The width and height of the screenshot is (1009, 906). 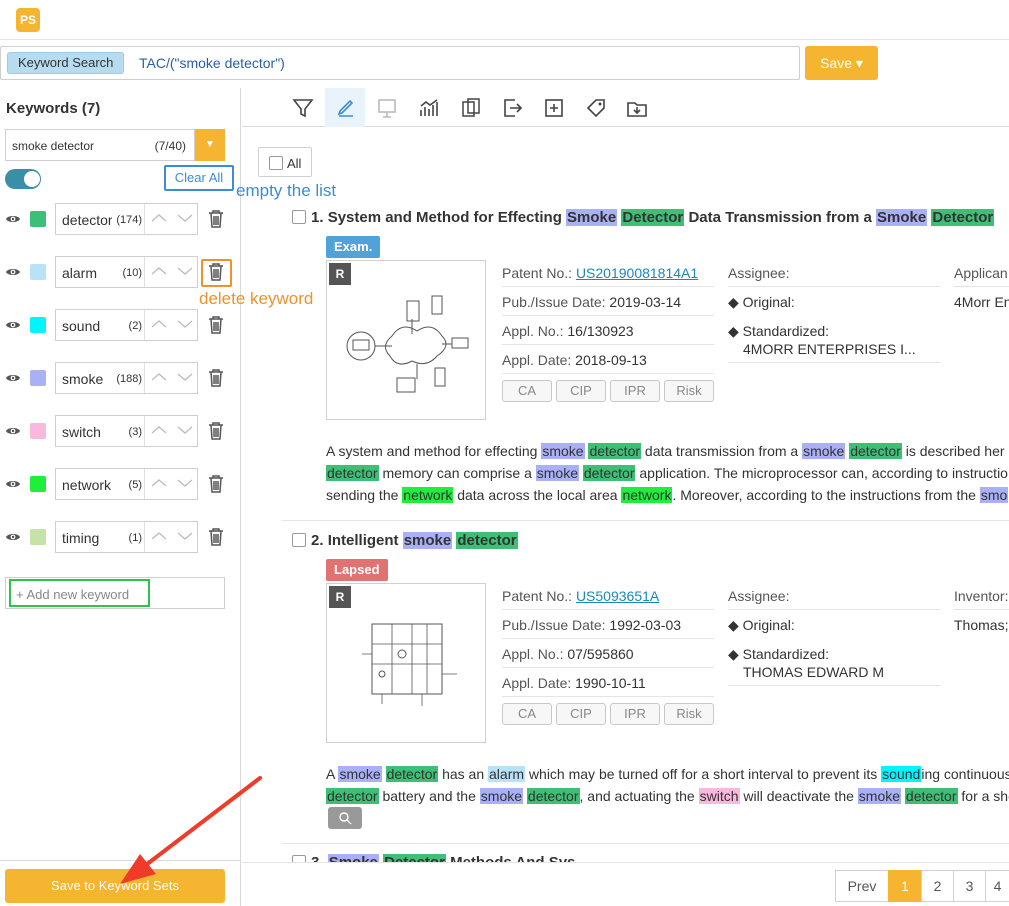 I want to click on patent-drawing, so click(x=407, y=344).